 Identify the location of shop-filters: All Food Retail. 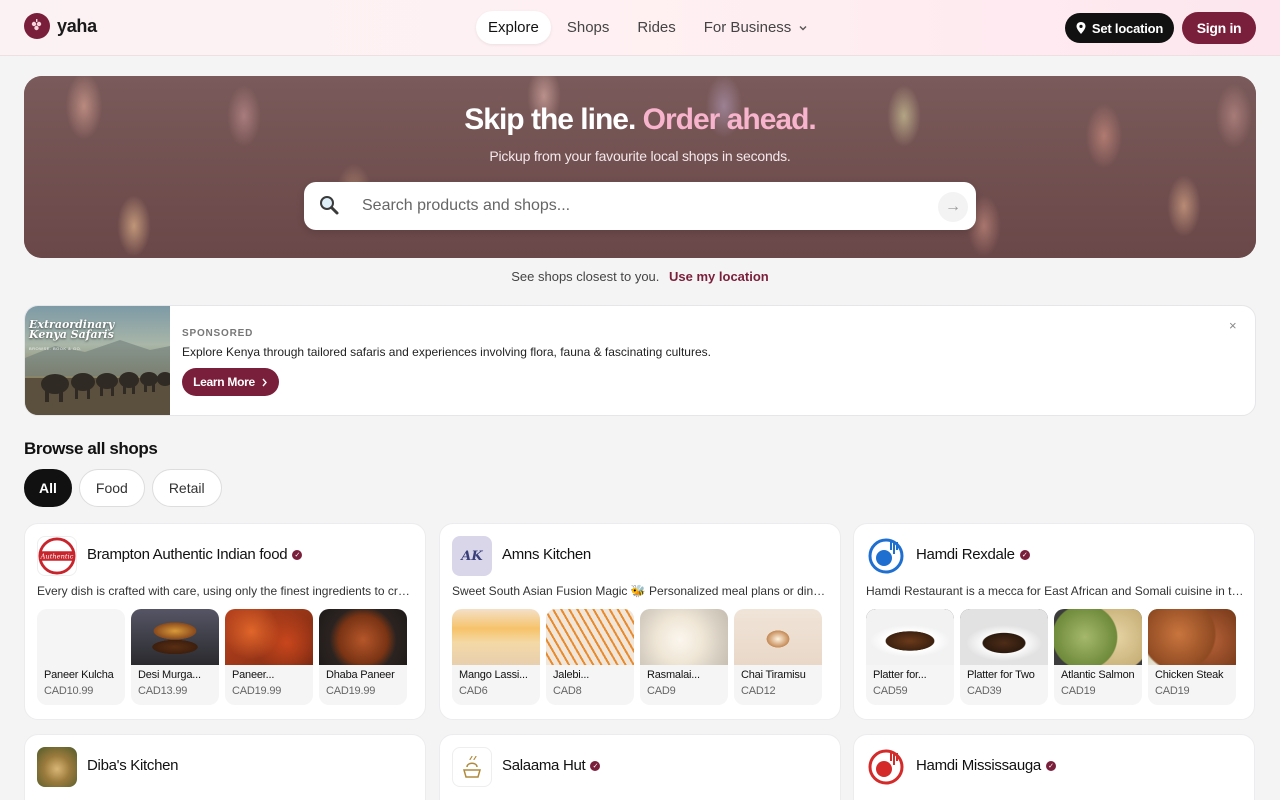
(123, 488).